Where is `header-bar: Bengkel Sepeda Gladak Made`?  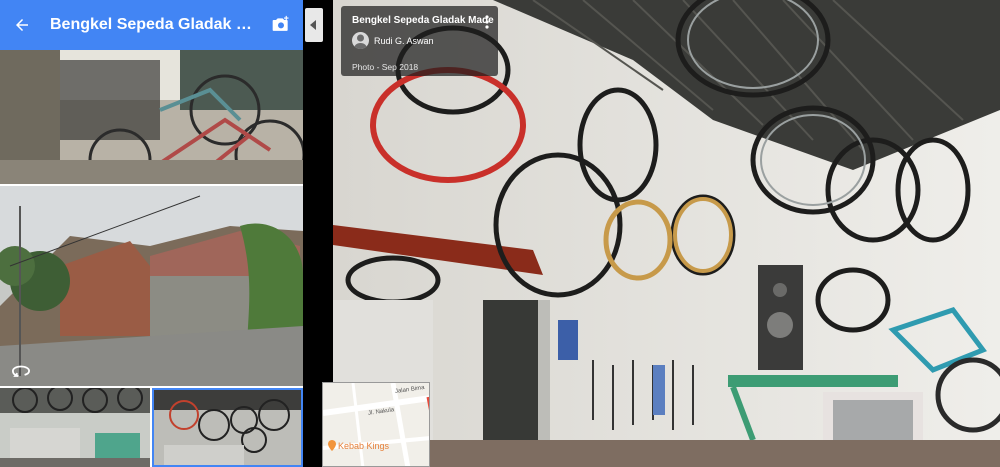 header-bar: Bengkel Sepeda Gladak Made is located at coordinates (151, 25).